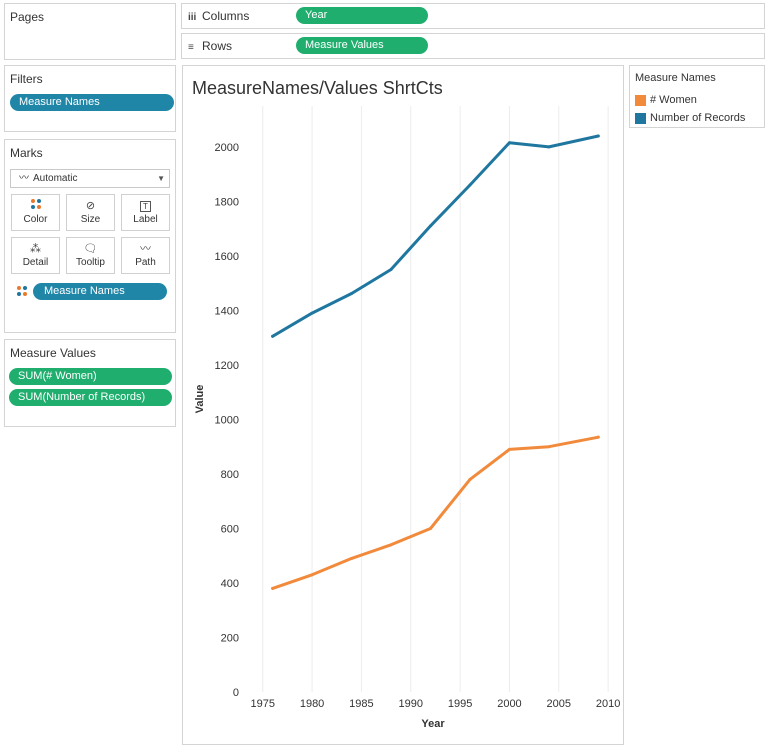 The width and height of the screenshot is (769, 747). I want to click on detail-icon: ⁂, so click(35, 249).